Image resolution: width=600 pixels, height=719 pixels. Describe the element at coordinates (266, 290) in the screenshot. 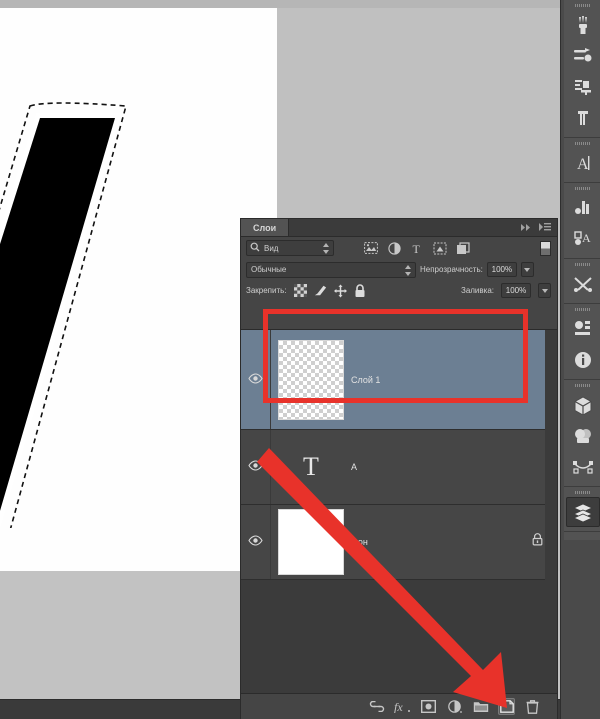

I see `lock-label: Закрепить:` at that location.